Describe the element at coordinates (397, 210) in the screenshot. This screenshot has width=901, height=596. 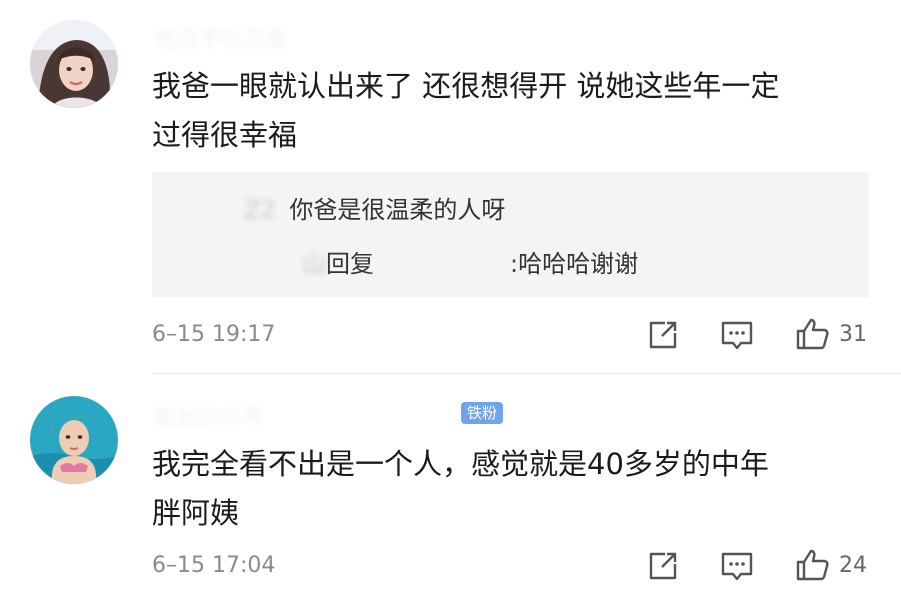
I see `reply-text: 你爸是很温柔的人呀` at that location.